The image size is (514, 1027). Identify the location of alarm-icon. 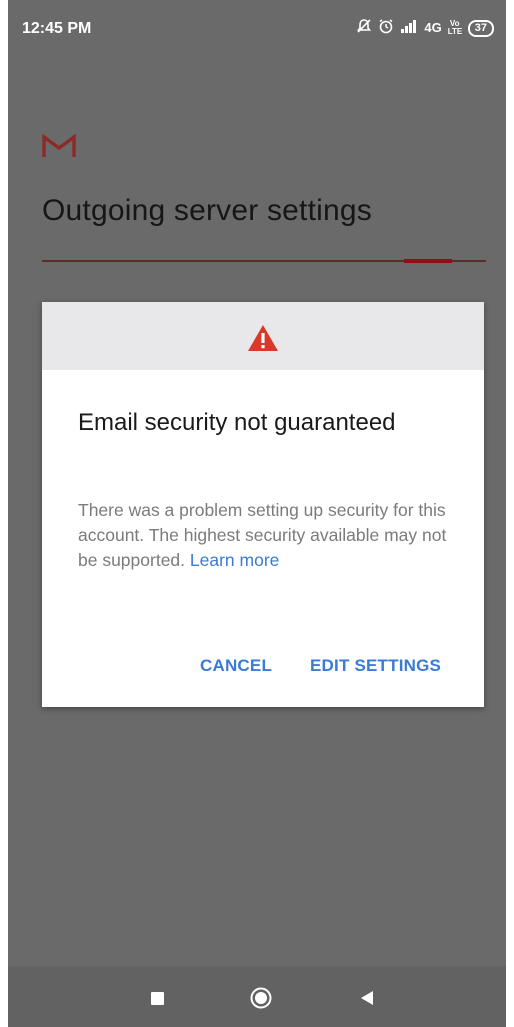
(386, 28).